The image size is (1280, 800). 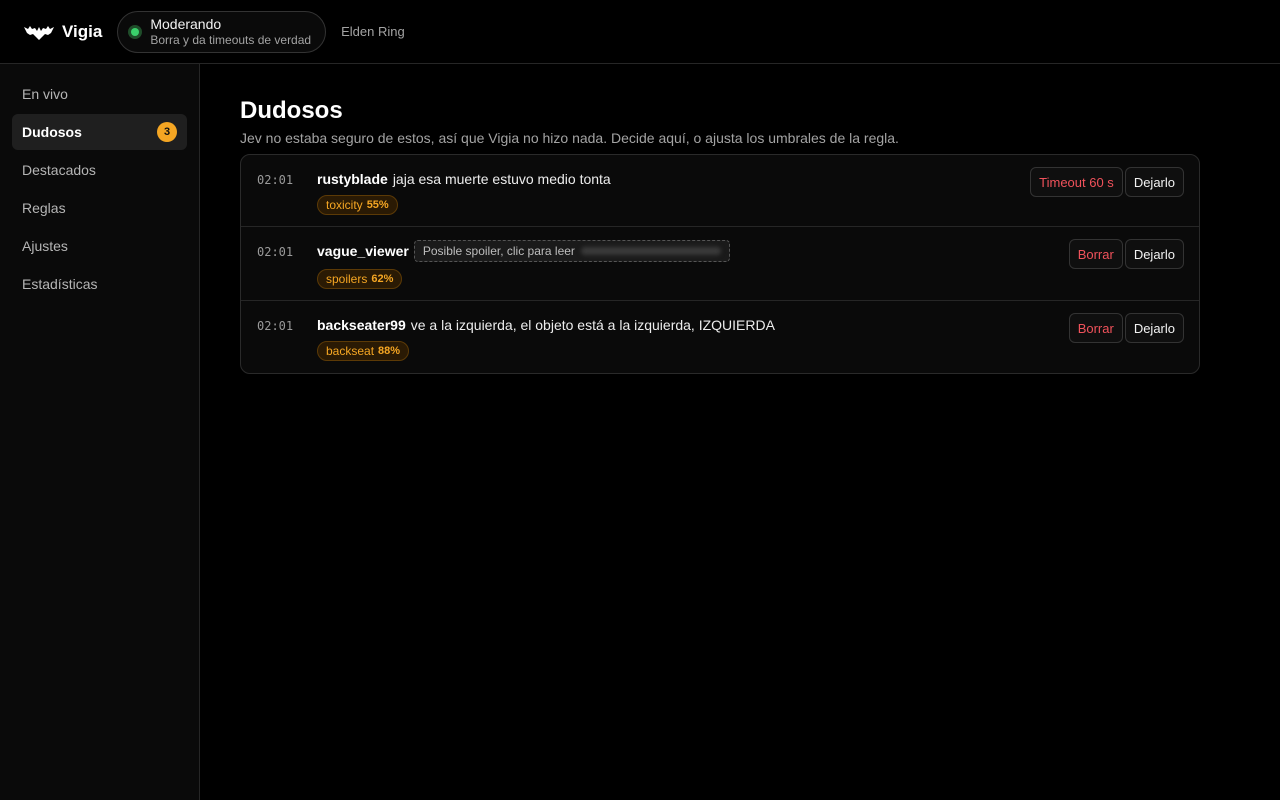 I want to click on game-label: Elden Ring, so click(x=373, y=31).